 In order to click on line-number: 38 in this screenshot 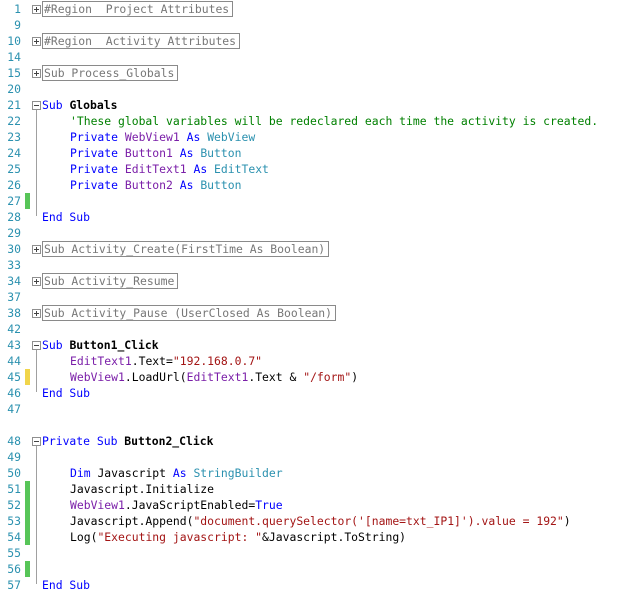, I will do `click(14, 313)`.